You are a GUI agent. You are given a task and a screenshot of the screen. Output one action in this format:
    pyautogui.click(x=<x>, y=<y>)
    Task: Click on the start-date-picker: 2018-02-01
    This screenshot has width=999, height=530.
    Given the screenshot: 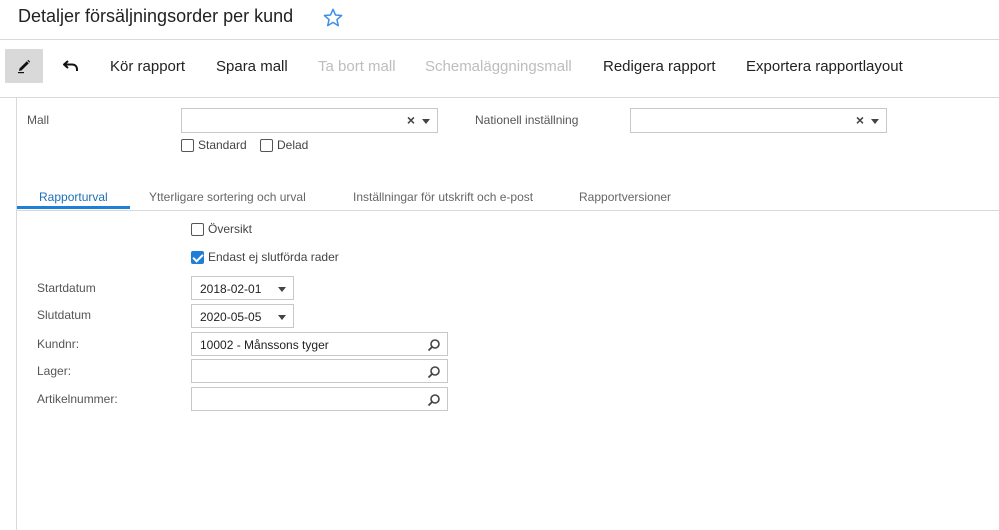 What is the action you would take?
    pyautogui.click(x=242, y=288)
    